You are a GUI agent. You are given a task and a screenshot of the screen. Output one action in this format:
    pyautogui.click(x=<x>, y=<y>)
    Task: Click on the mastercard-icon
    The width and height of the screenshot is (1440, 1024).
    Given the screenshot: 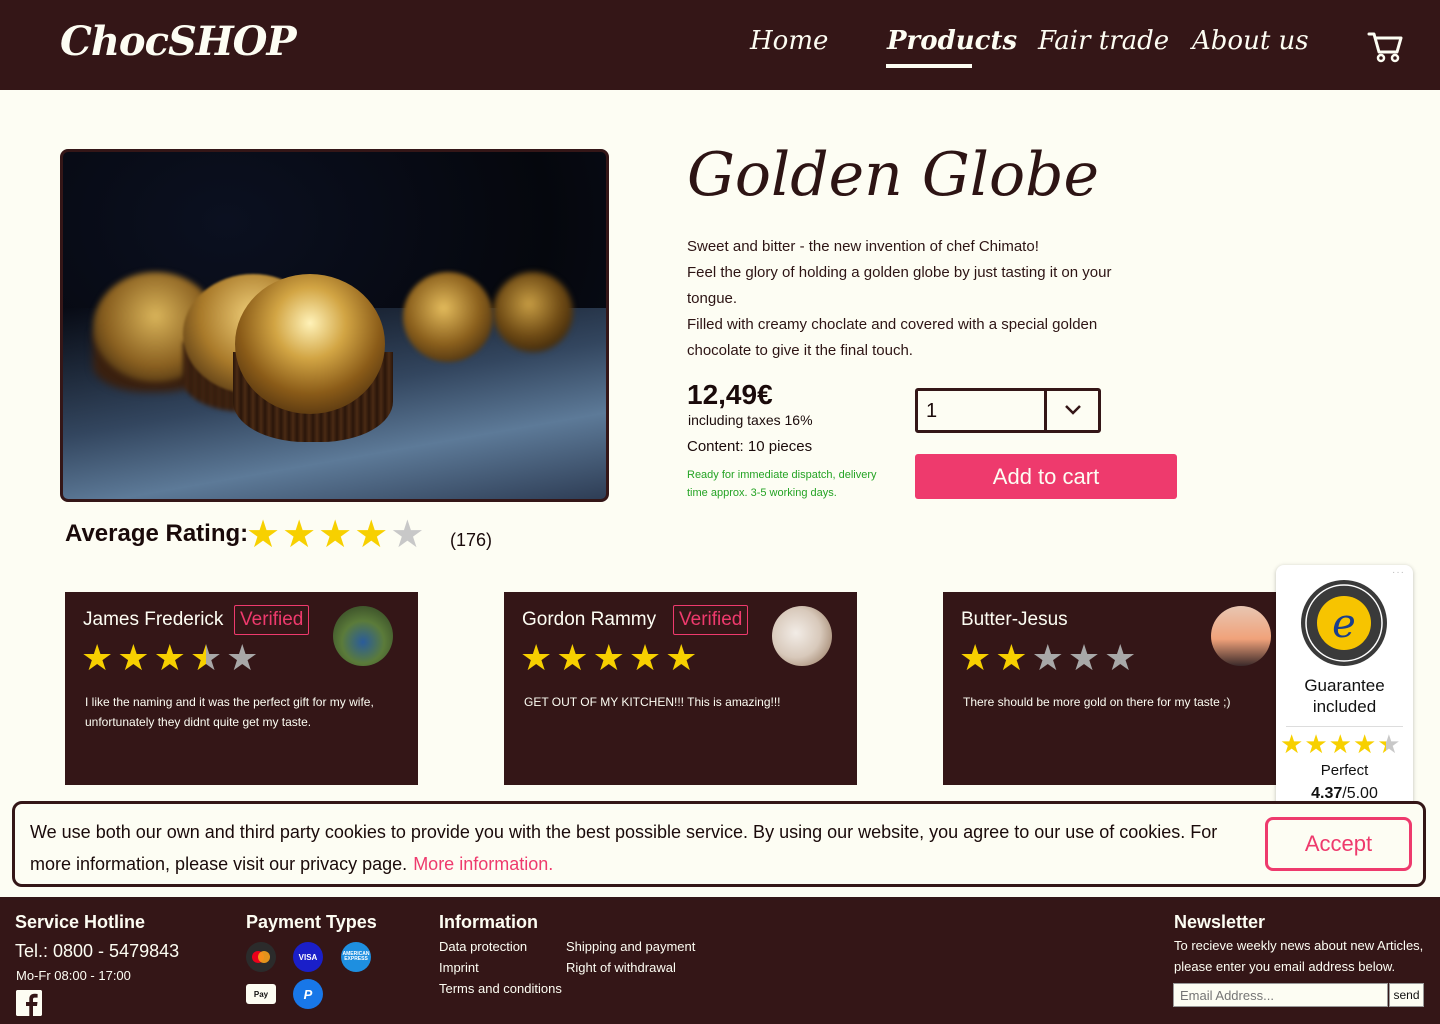 What is the action you would take?
    pyautogui.click(x=261, y=957)
    